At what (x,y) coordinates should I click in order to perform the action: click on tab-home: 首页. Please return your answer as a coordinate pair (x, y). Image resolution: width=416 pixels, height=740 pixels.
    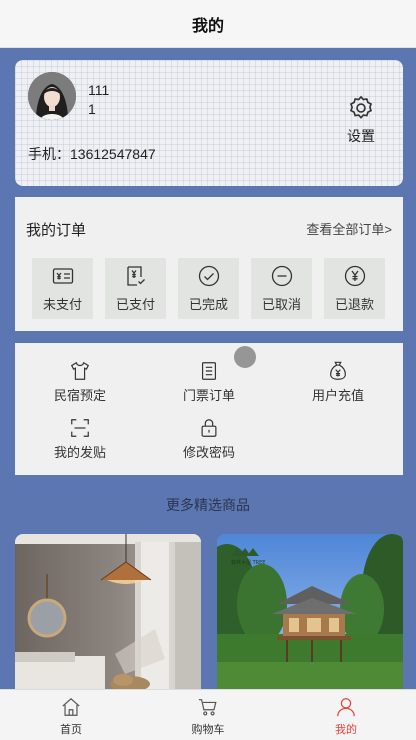
    Looking at the image, I should click on (71, 716).